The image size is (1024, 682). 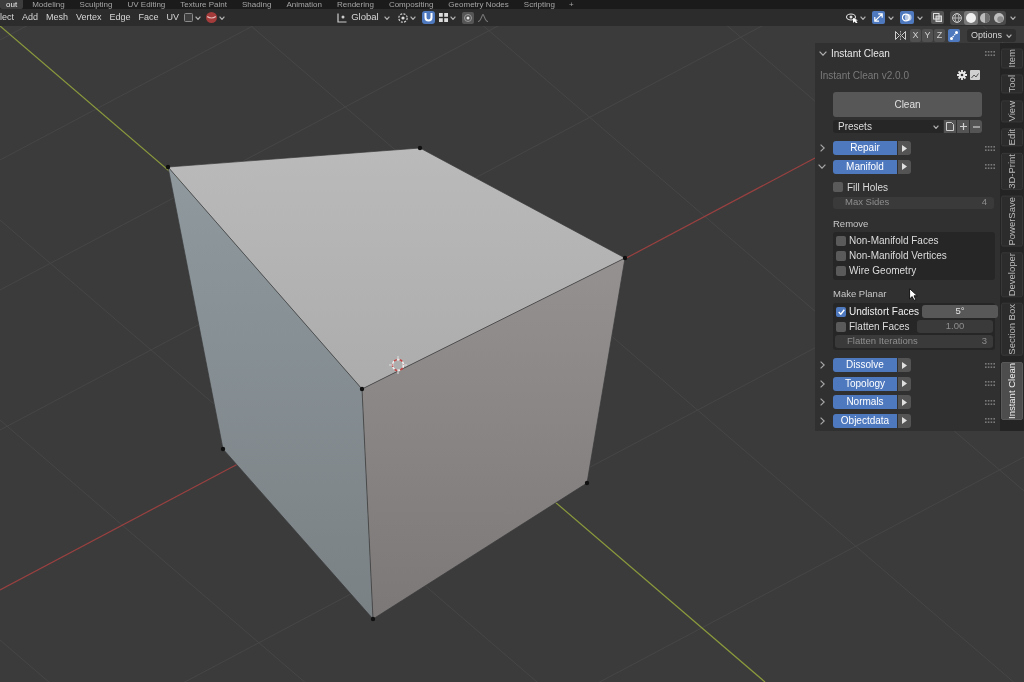 I want to click on sidebar-tab: Developer, so click(x=1012, y=275).